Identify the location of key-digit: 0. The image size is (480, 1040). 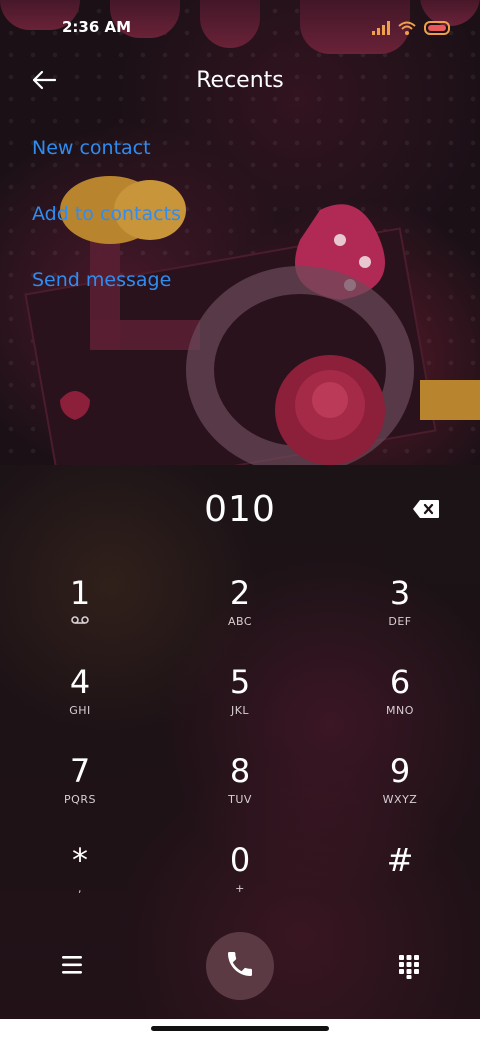
(240, 860).